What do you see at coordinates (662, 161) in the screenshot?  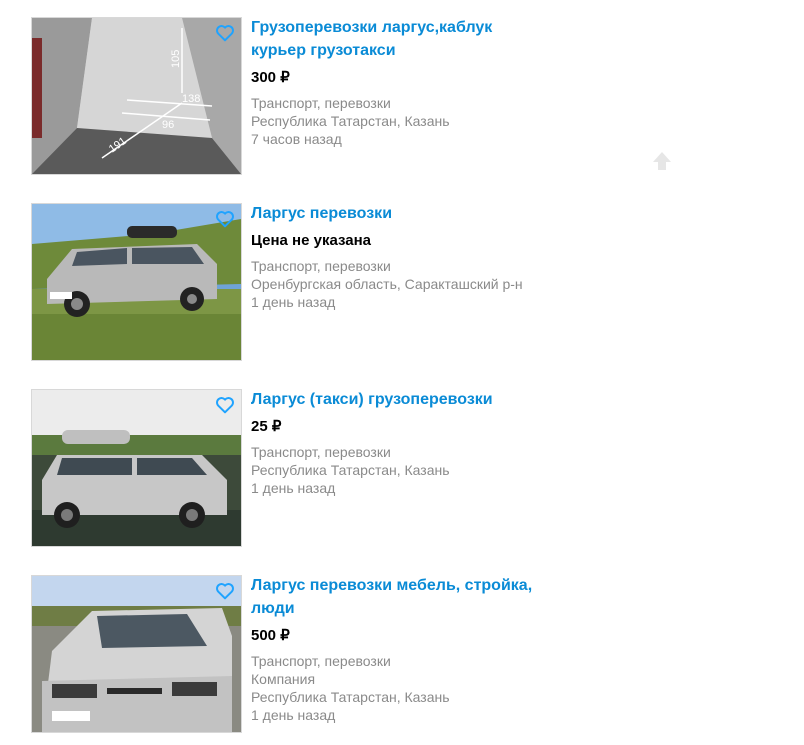 I see `scroll-top-arrow-up-icon` at bounding box center [662, 161].